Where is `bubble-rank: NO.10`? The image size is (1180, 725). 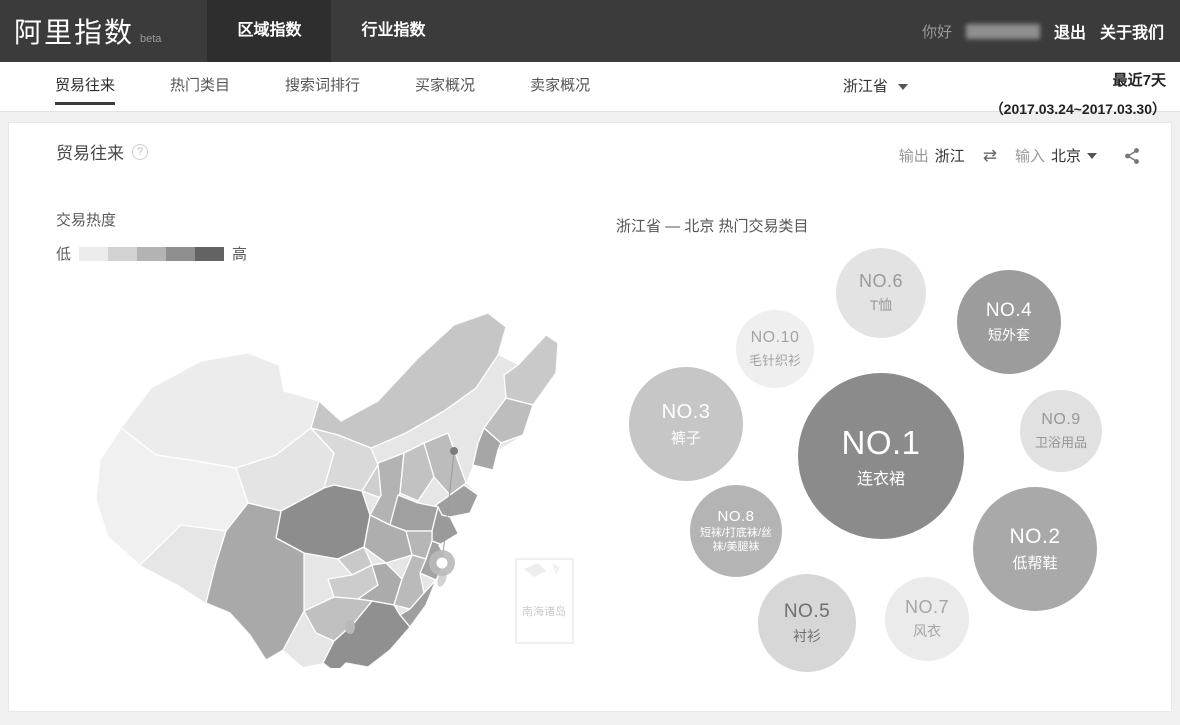 bubble-rank: NO.10 is located at coordinates (775, 337).